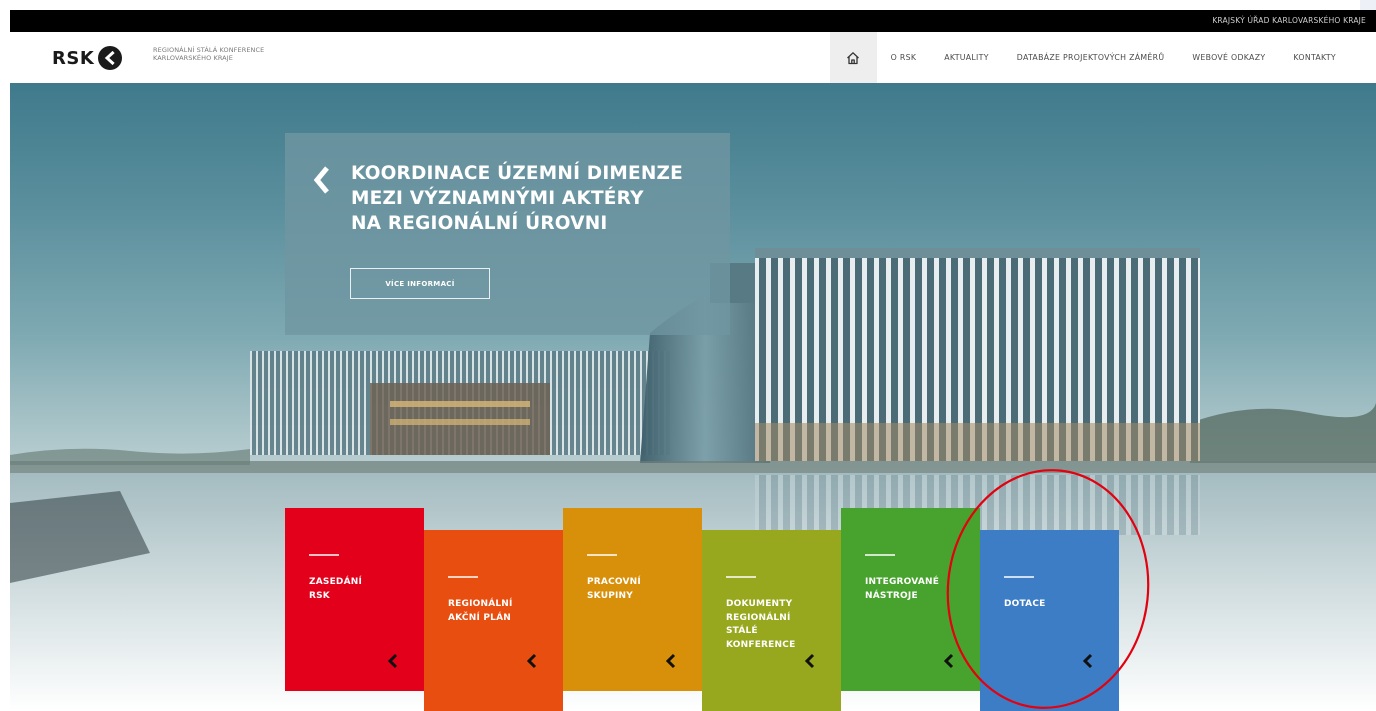  Describe the element at coordinates (73, 58) in the screenshot. I see `logo-text: RSK` at that location.